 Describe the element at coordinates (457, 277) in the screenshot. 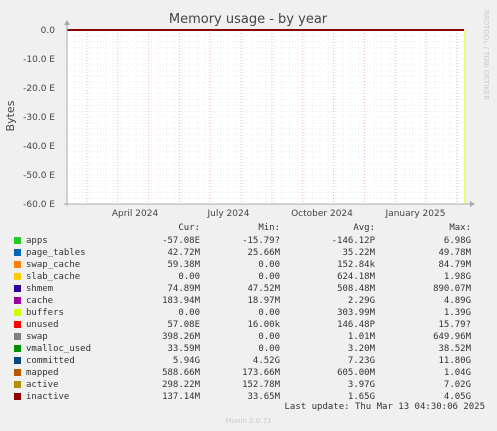

I see `legend-max-value: 1.98G` at that location.